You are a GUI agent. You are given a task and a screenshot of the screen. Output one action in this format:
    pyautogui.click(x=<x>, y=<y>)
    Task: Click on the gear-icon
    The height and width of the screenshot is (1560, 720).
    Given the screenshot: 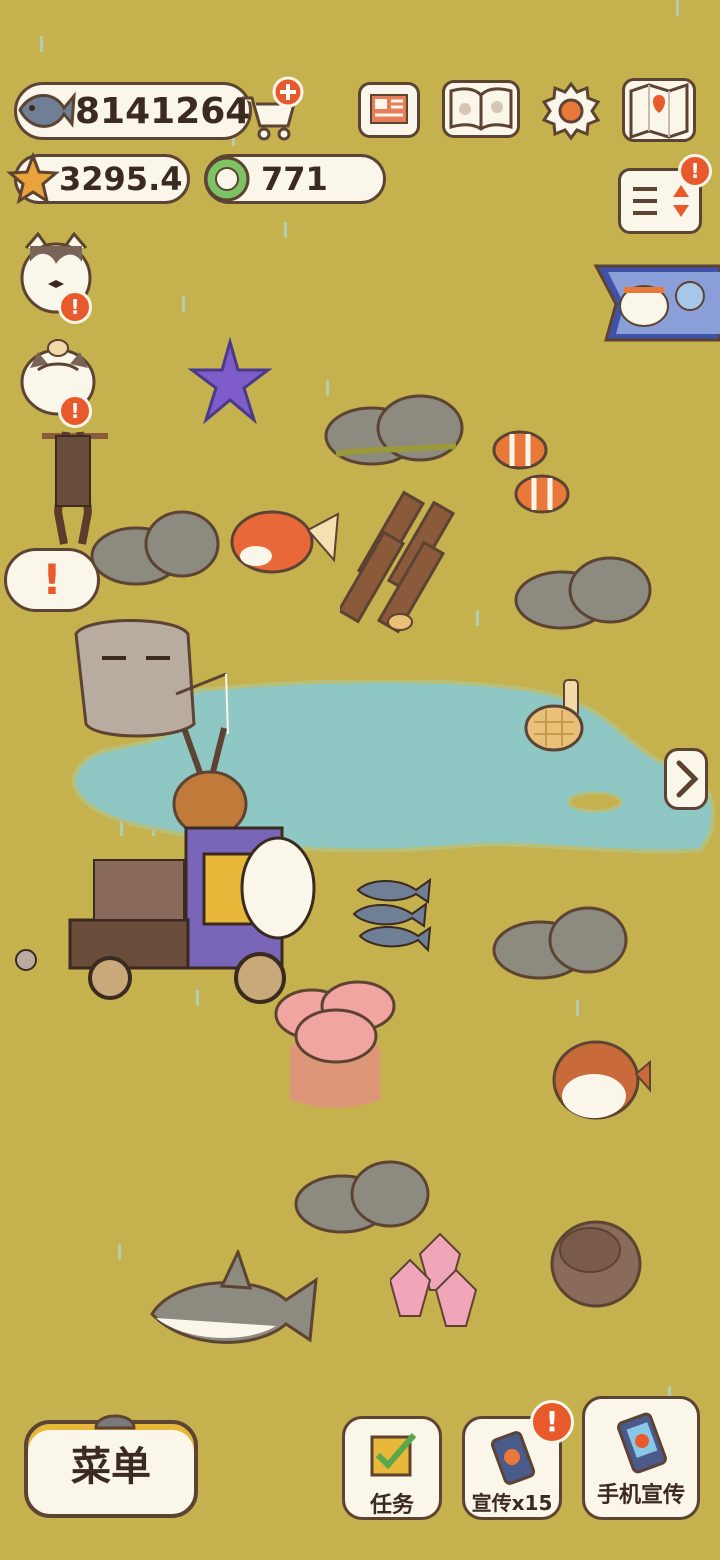 What is the action you would take?
    pyautogui.click(x=571, y=111)
    